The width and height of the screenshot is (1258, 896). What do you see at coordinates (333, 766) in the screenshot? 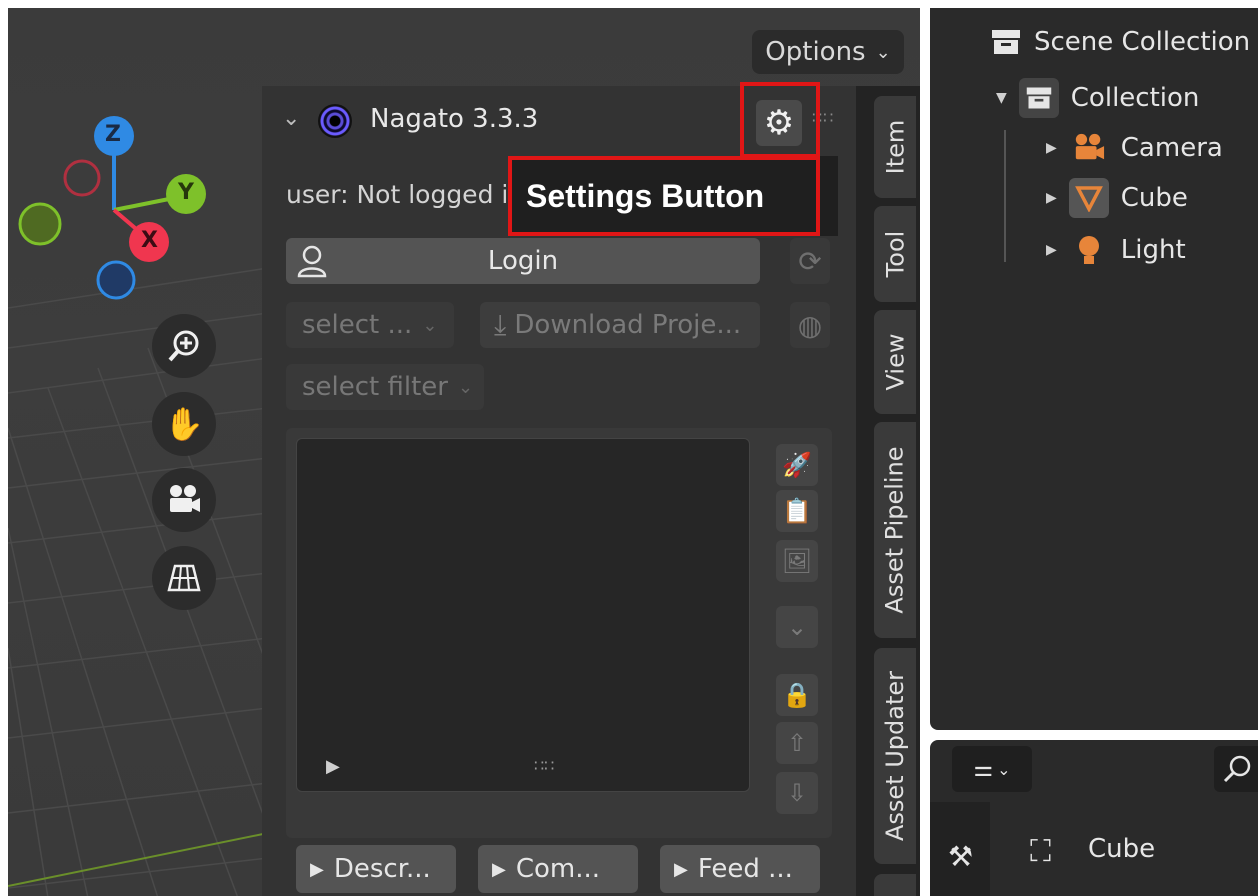
I see `expand-triangle-icon: ▶` at bounding box center [333, 766].